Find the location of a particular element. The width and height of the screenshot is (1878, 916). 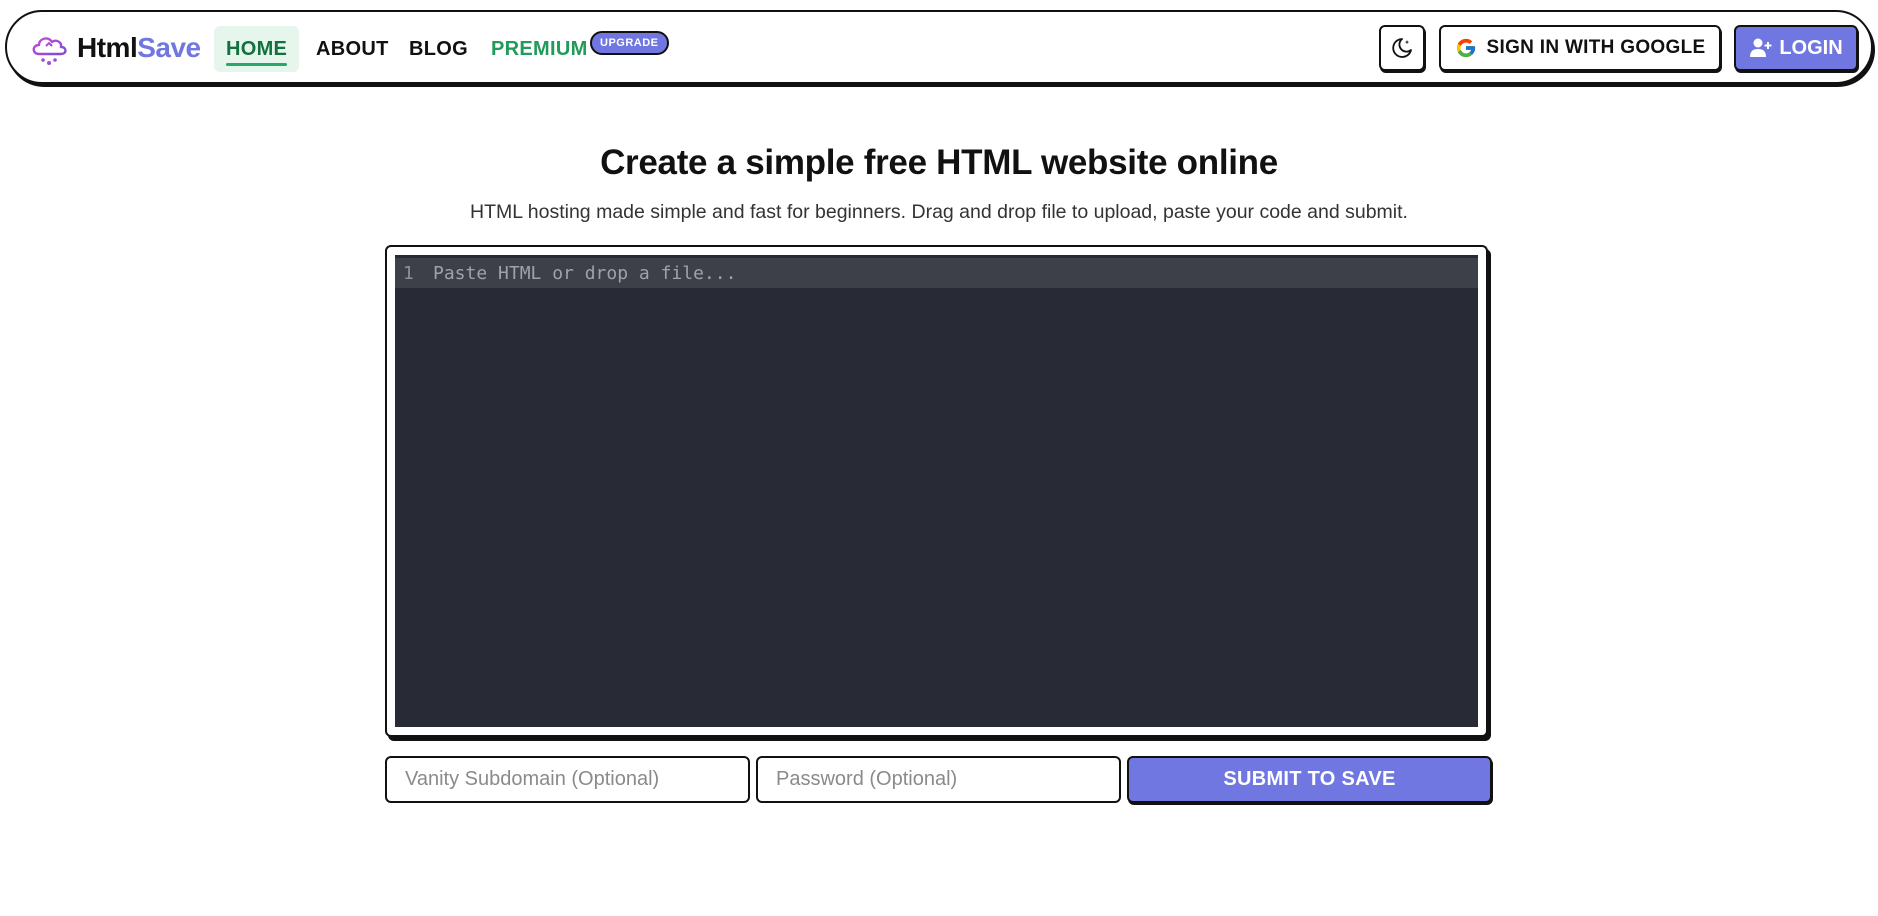

login-button: LOGIN is located at coordinates (1796, 48).